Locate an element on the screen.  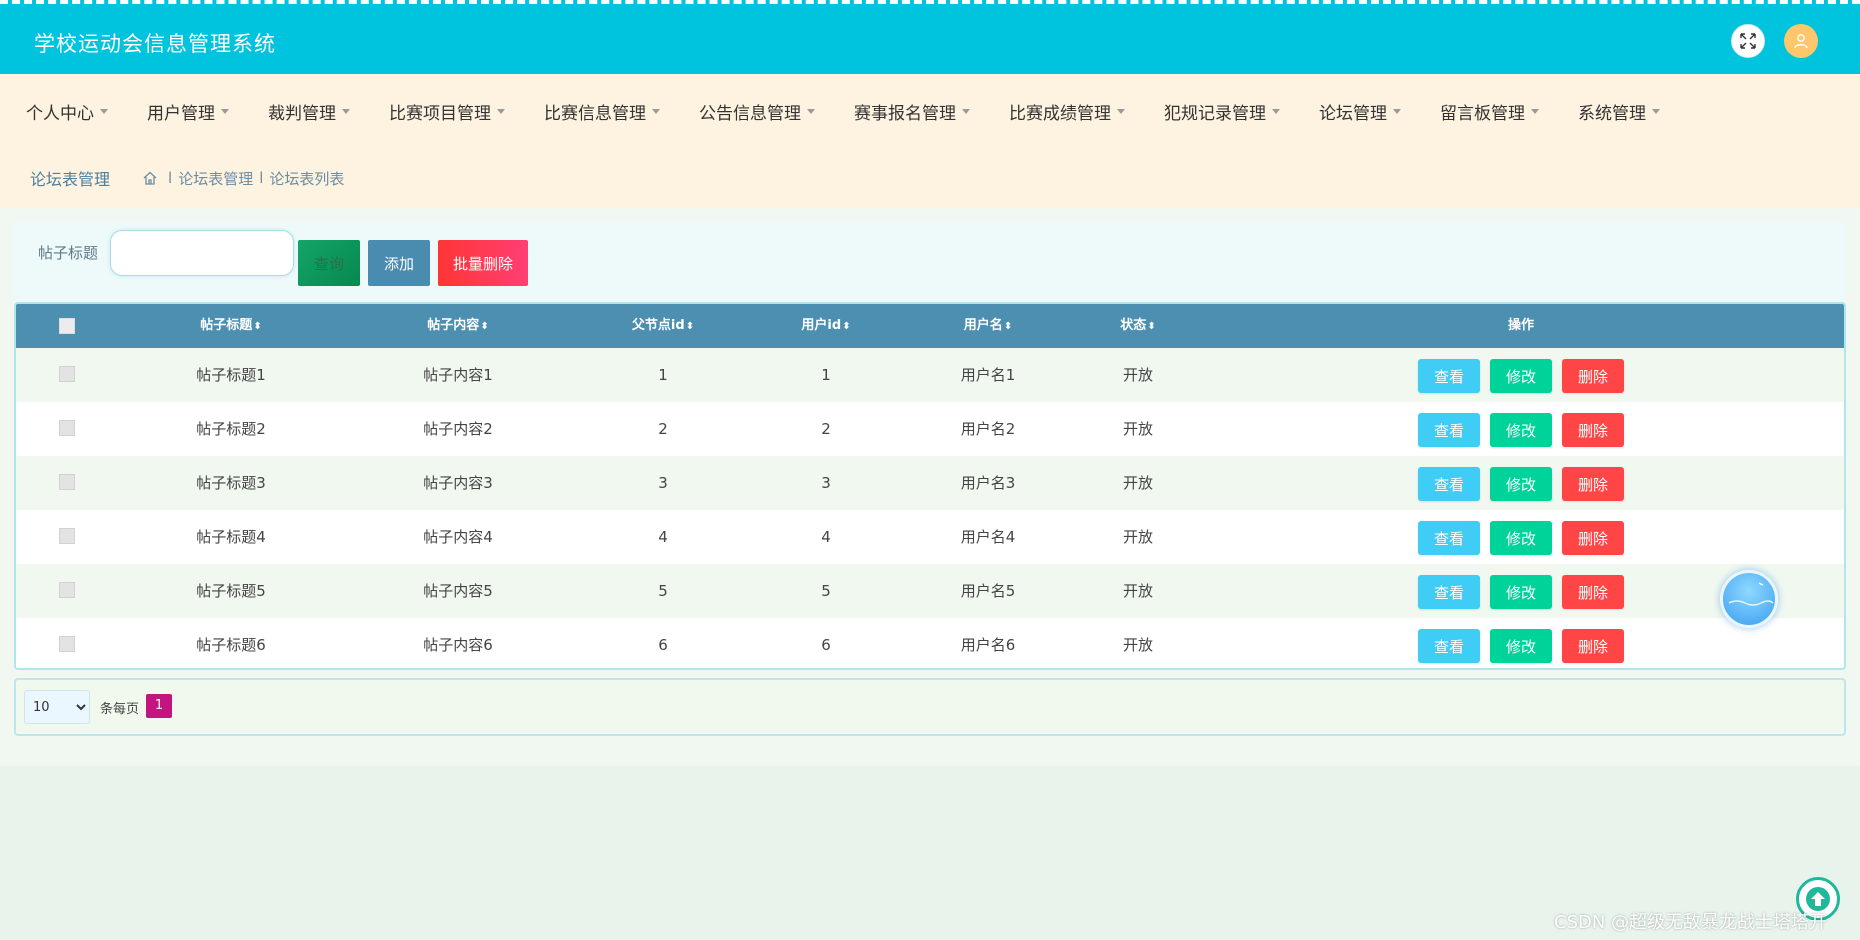
fullscreen-button is located at coordinates (1748, 41).